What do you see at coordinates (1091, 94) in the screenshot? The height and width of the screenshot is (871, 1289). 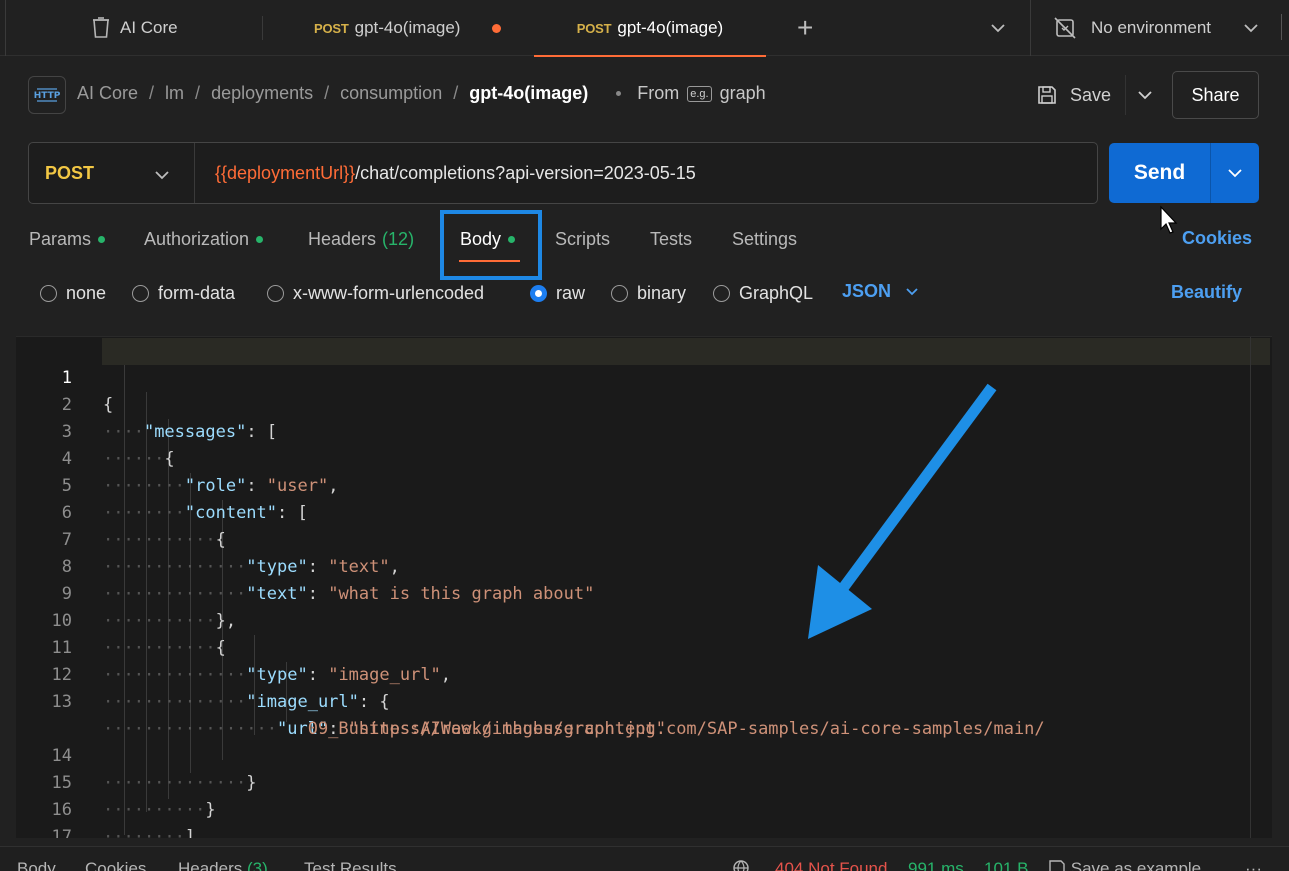 I see `save-label: Save` at bounding box center [1091, 94].